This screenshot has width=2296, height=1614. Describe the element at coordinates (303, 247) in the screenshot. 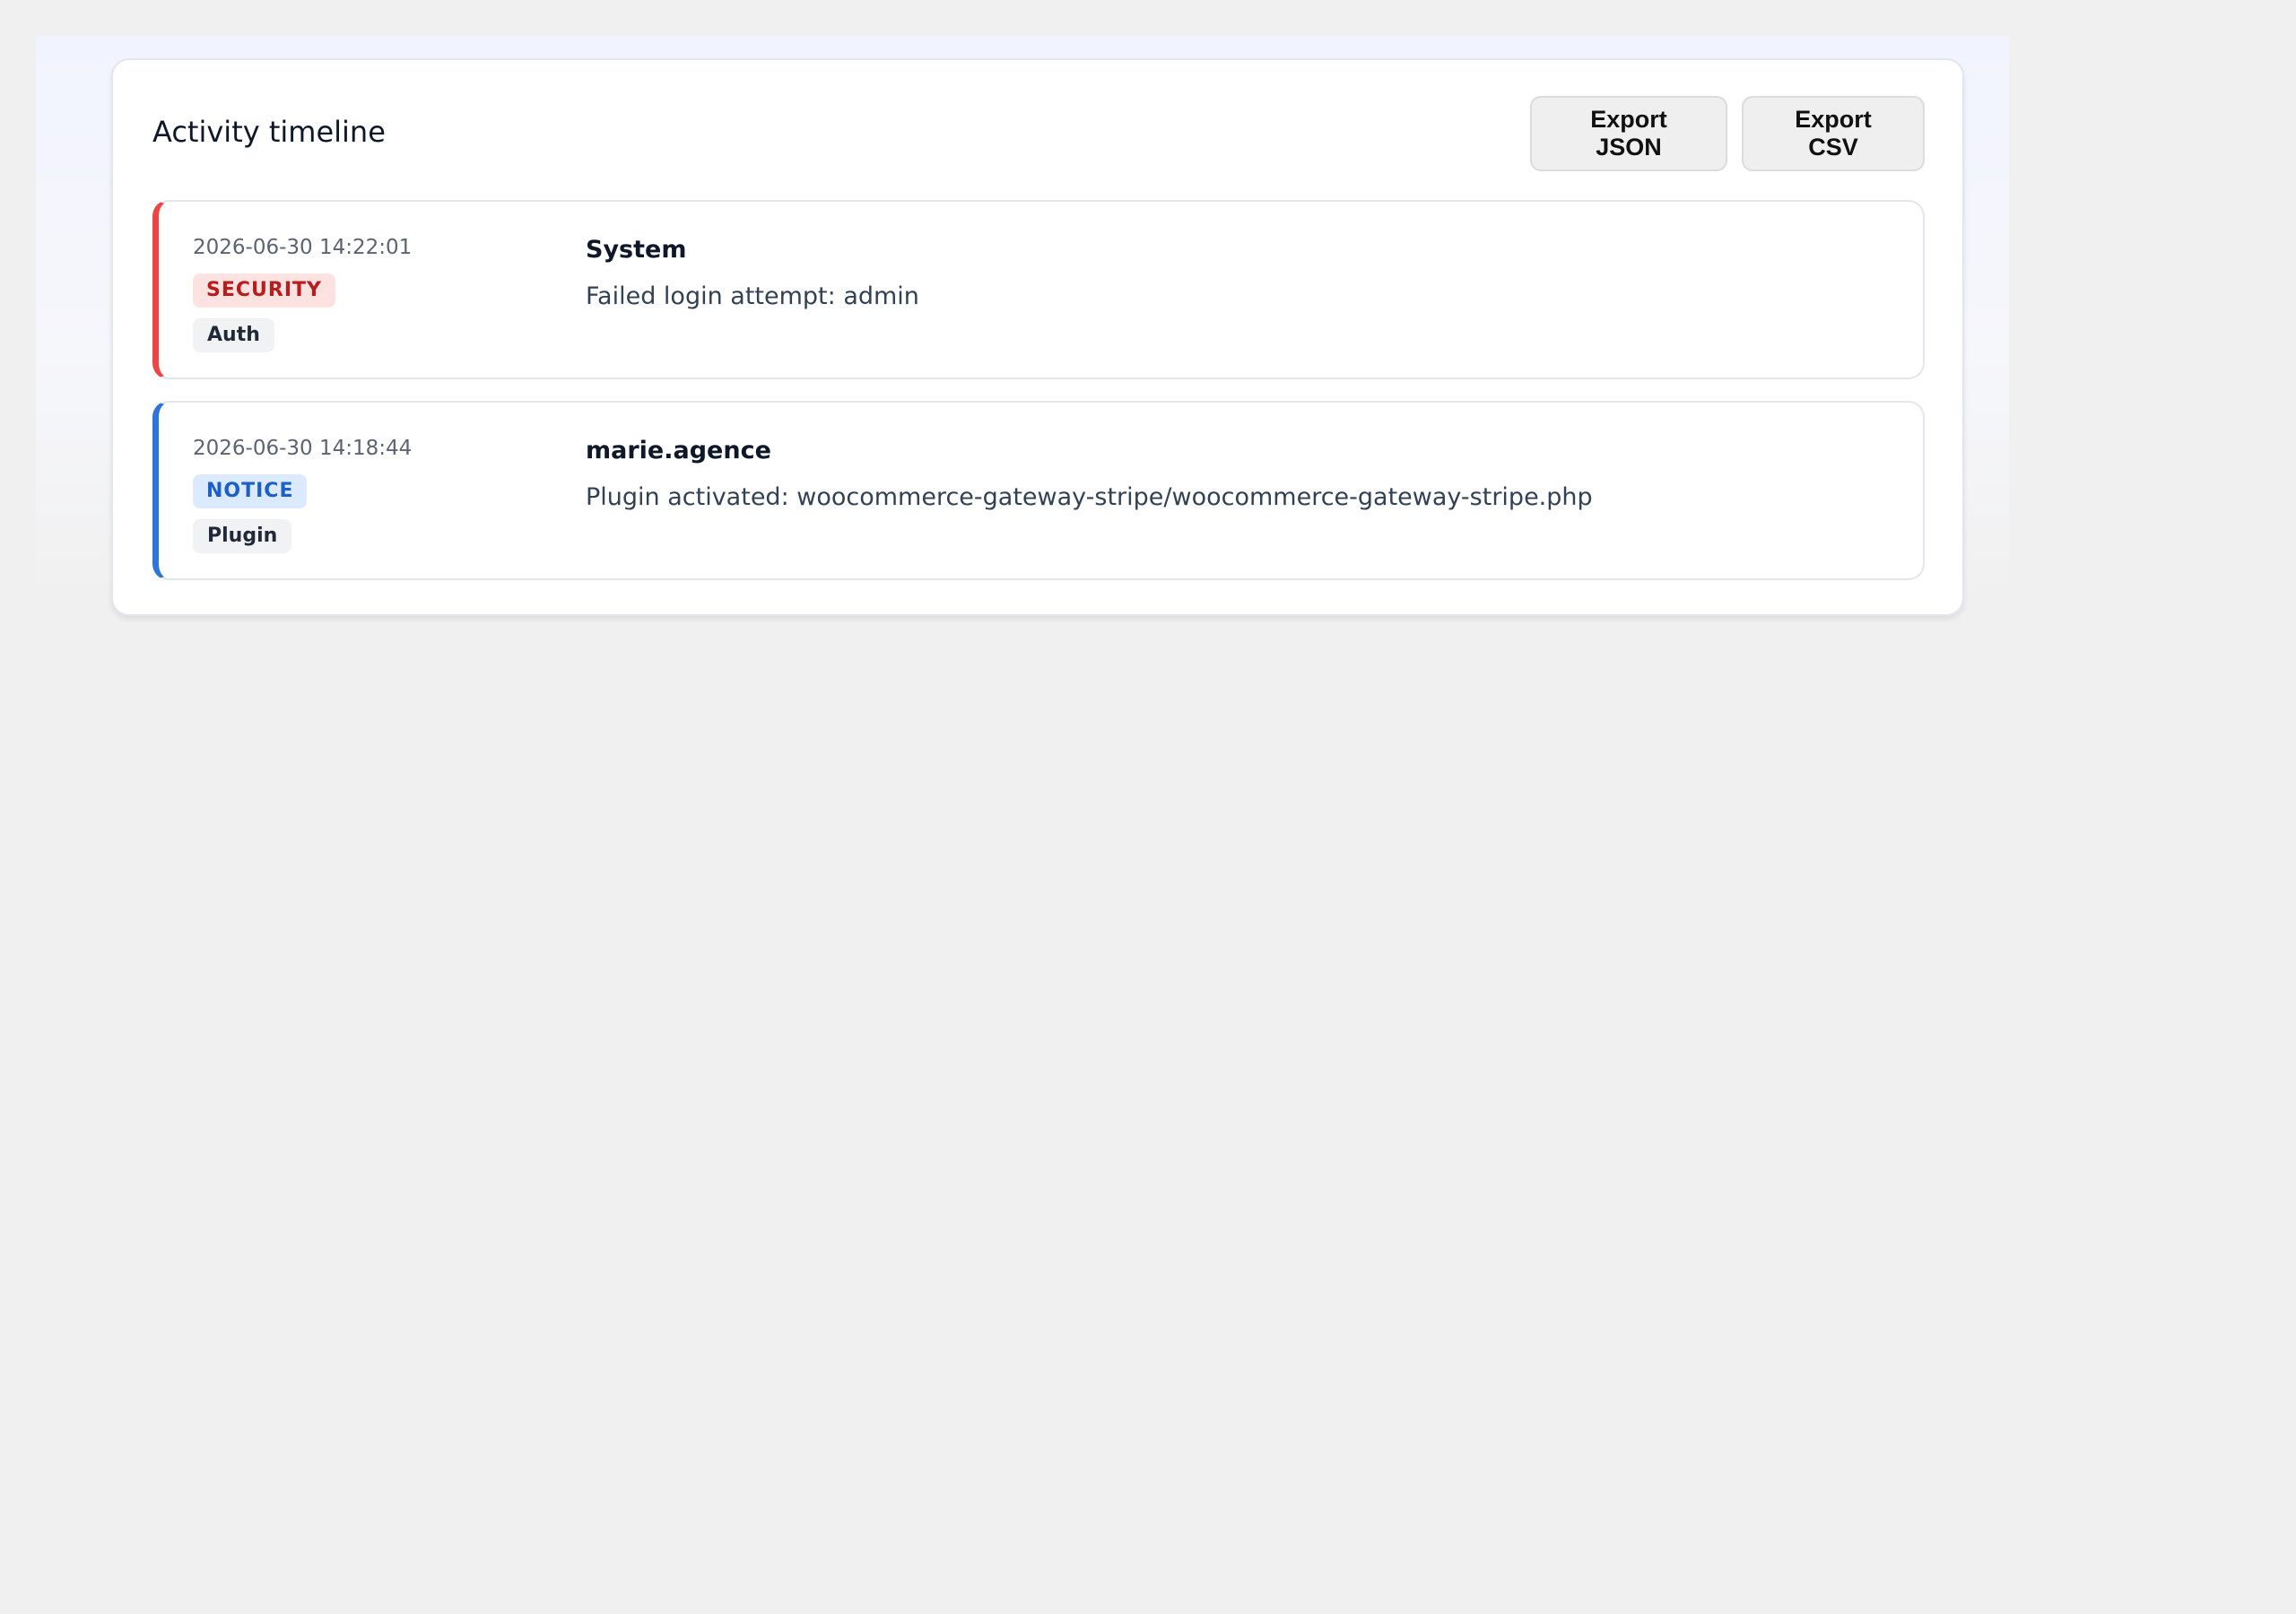

I see `entry-timestamp: 2026-06-30 14:22:01` at that location.